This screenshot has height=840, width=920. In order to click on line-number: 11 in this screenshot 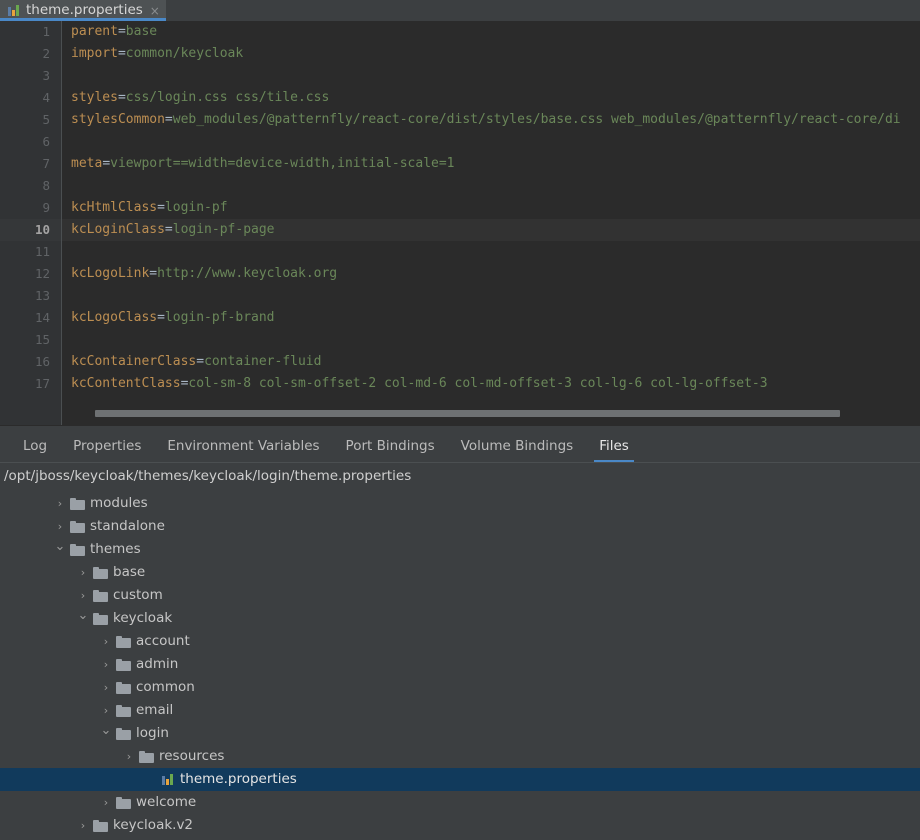, I will do `click(31, 252)`.